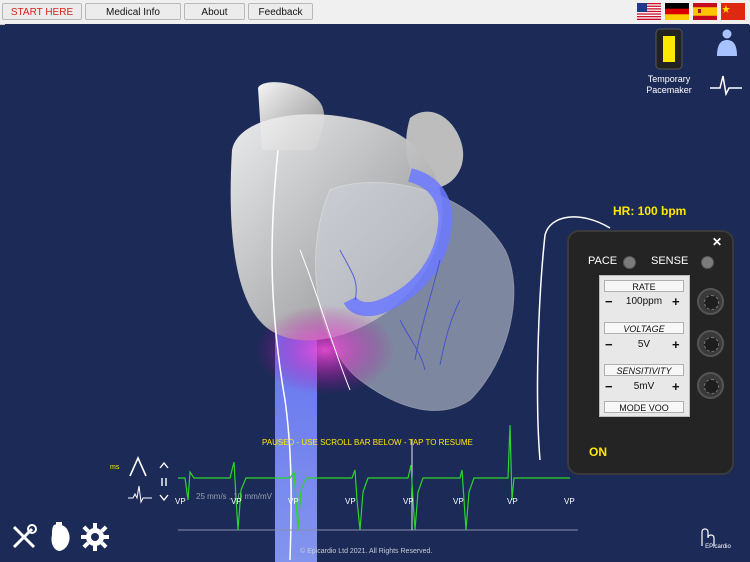  I want to click on tools-icon, so click(24, 537).